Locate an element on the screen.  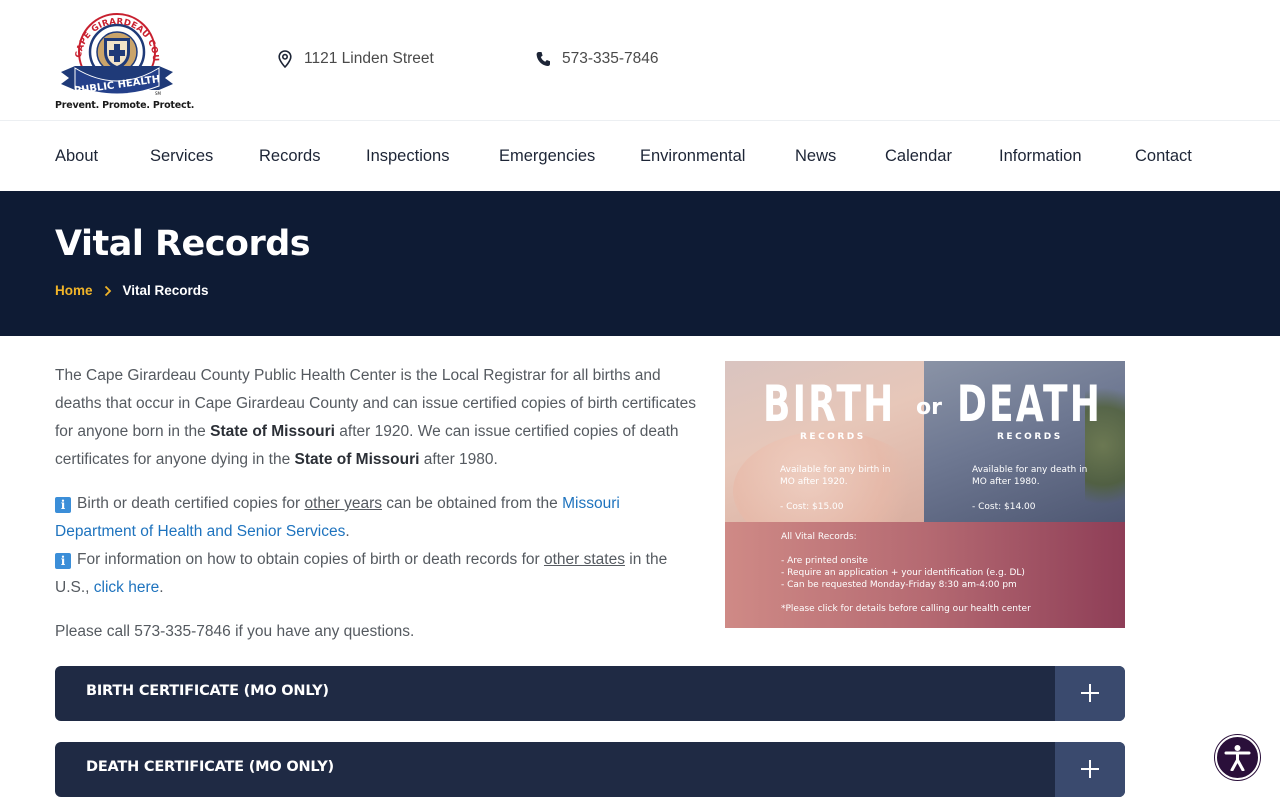
nav-item-calendar: Calendar is located at coordinates (918, 156).